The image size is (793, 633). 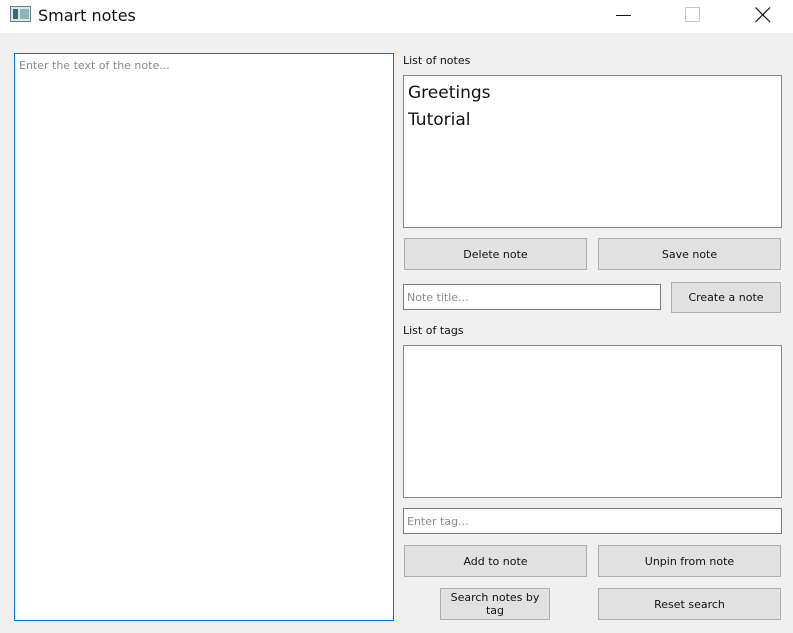 I want to click on unpin-from-note-button: Unpin from note, so click(x=689, y=561).